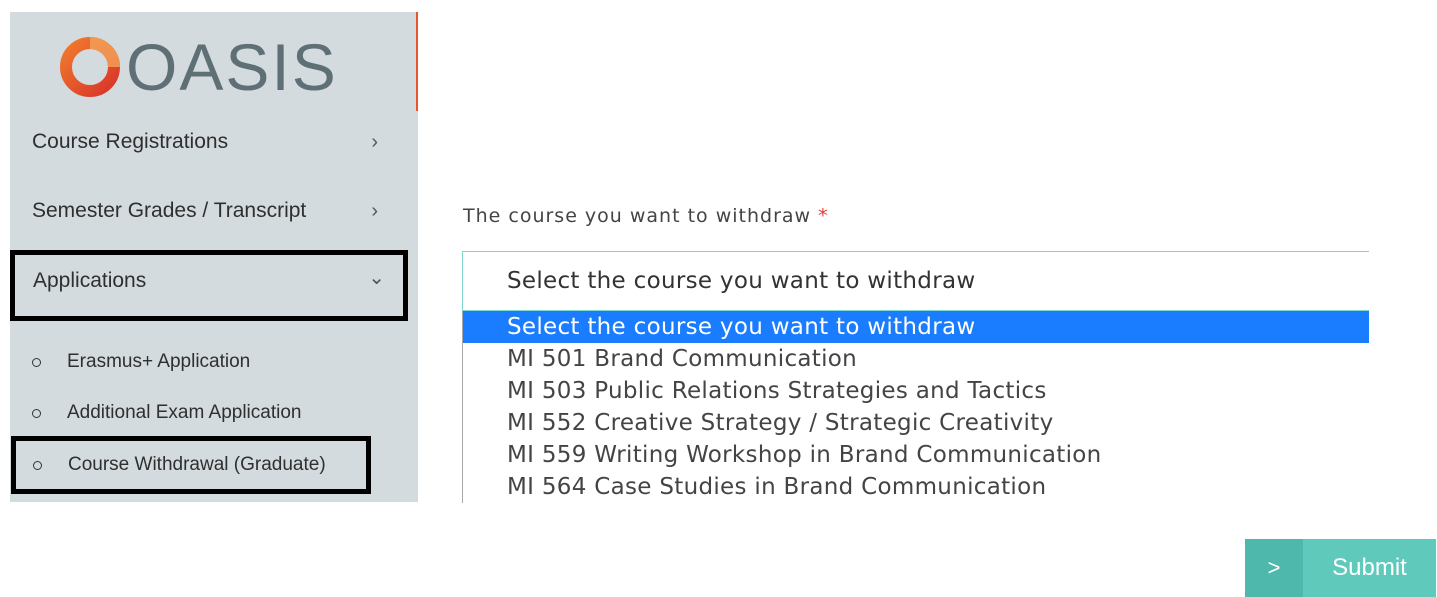 This screenshot has height=597, width=1437. I want to click on field-label-text: The course you want to withdraw, so click(637, 216).